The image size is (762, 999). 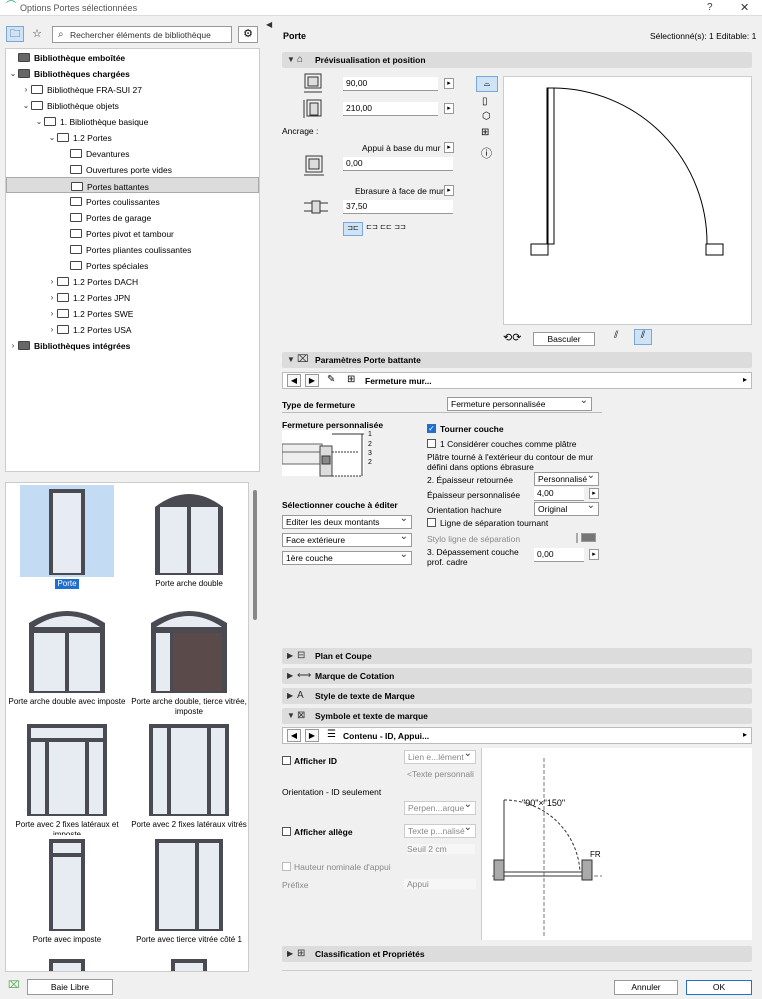 I want to click on tree-item: Ouvertures porte vides, so click(x=132, y=169).